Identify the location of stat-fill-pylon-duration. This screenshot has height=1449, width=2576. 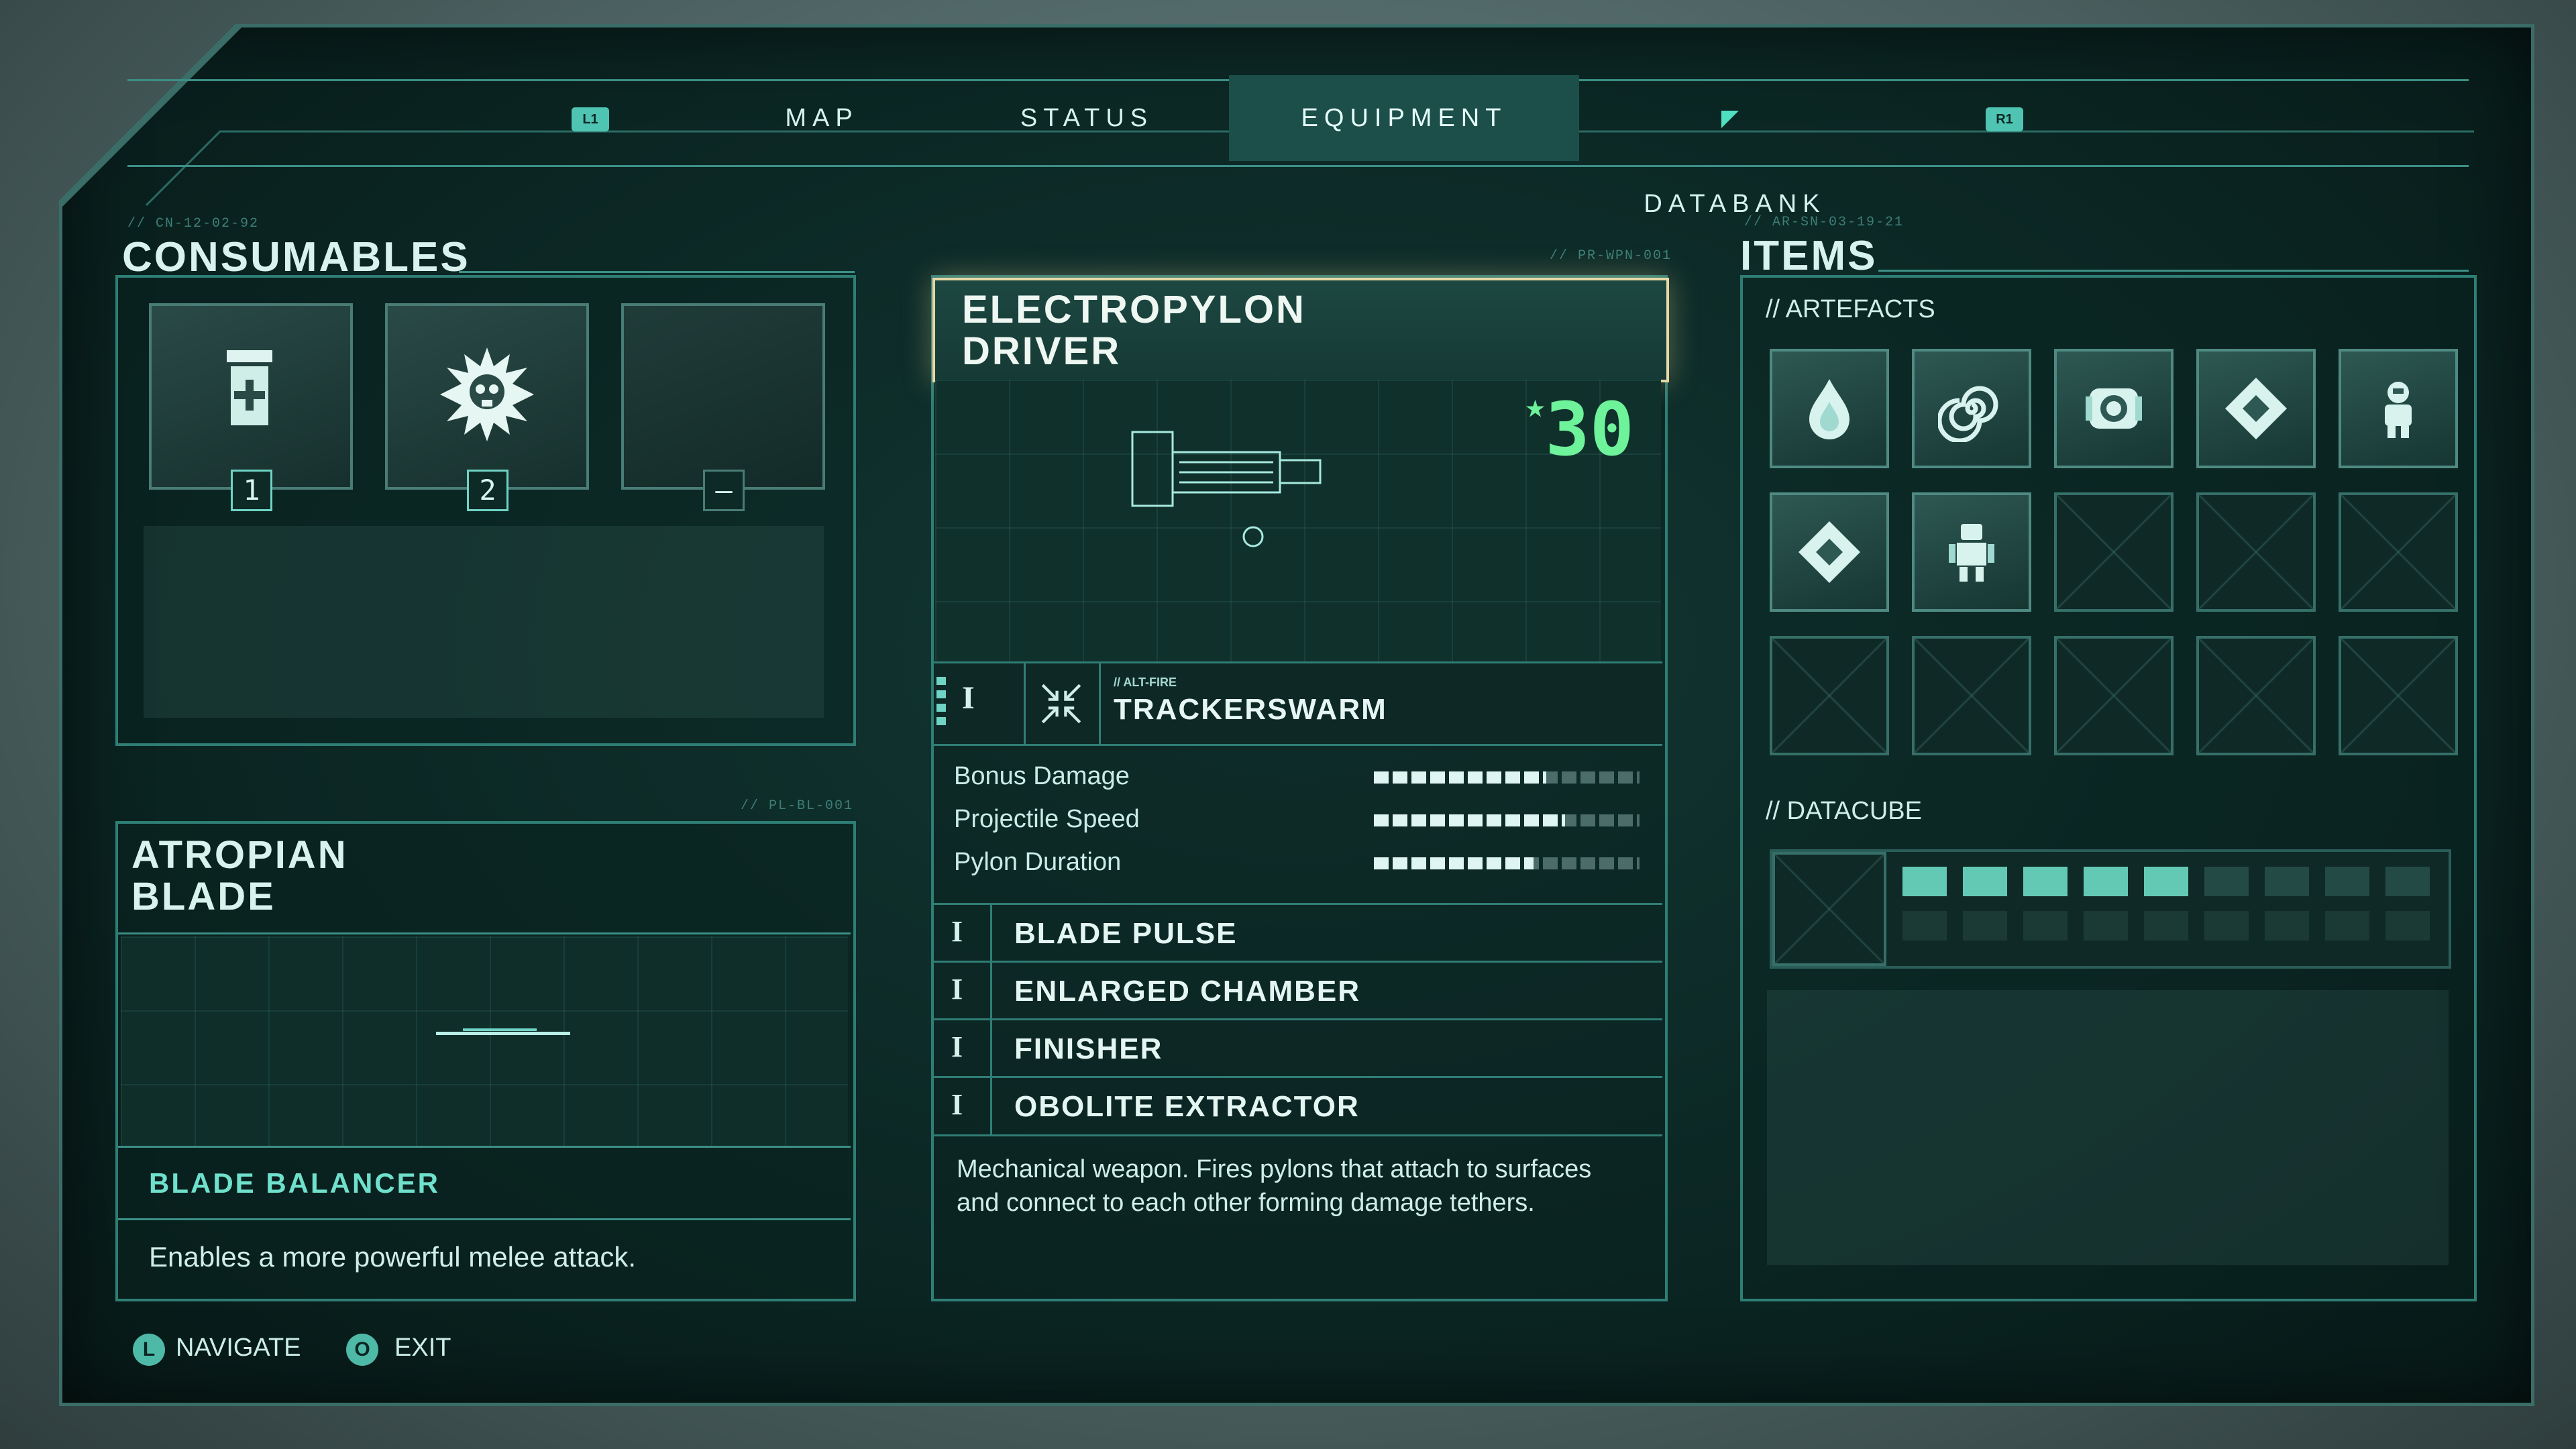
(1454, 863).